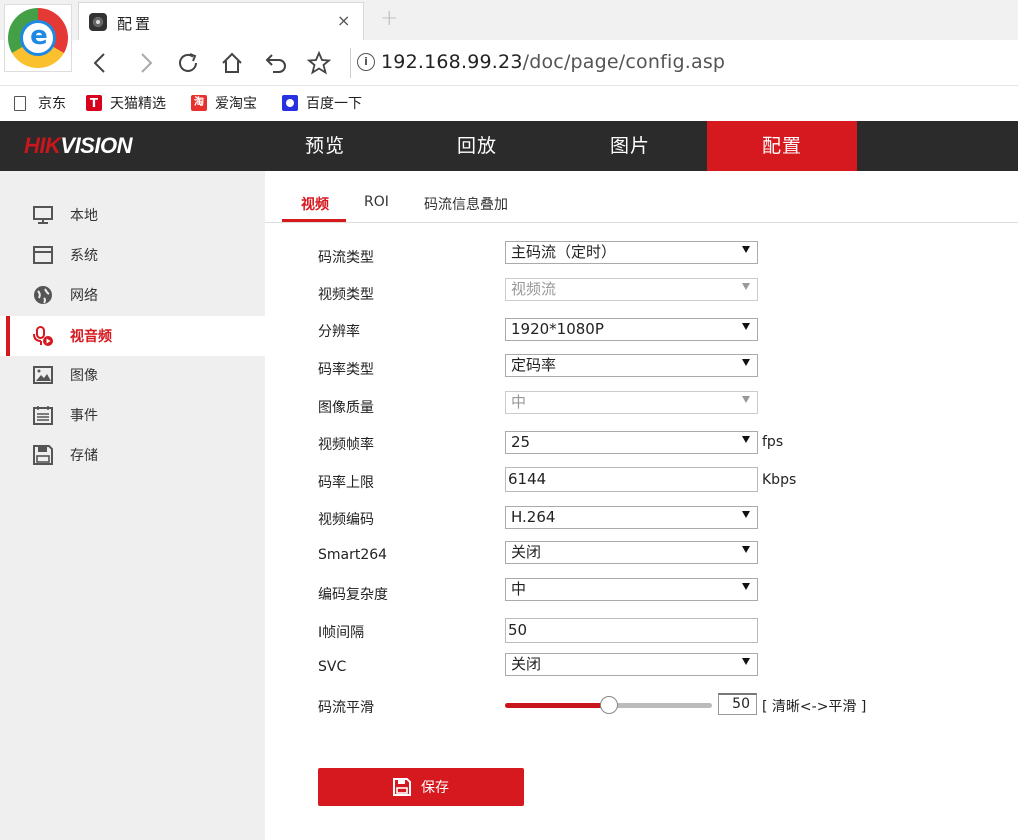  Describe the element at coordinates (631, 552) in the screenshot. I see `smart264-select: 关闭` at that location.